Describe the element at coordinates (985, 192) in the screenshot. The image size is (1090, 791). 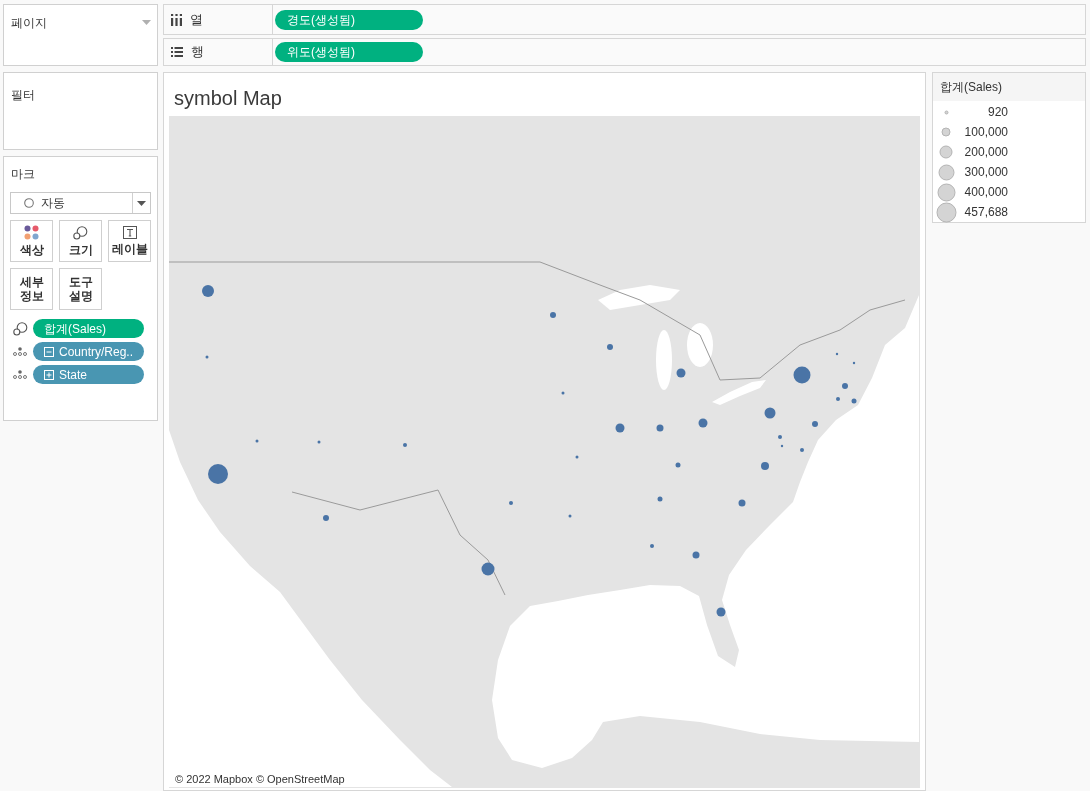
I see `legend-label: 400,000` at that location.